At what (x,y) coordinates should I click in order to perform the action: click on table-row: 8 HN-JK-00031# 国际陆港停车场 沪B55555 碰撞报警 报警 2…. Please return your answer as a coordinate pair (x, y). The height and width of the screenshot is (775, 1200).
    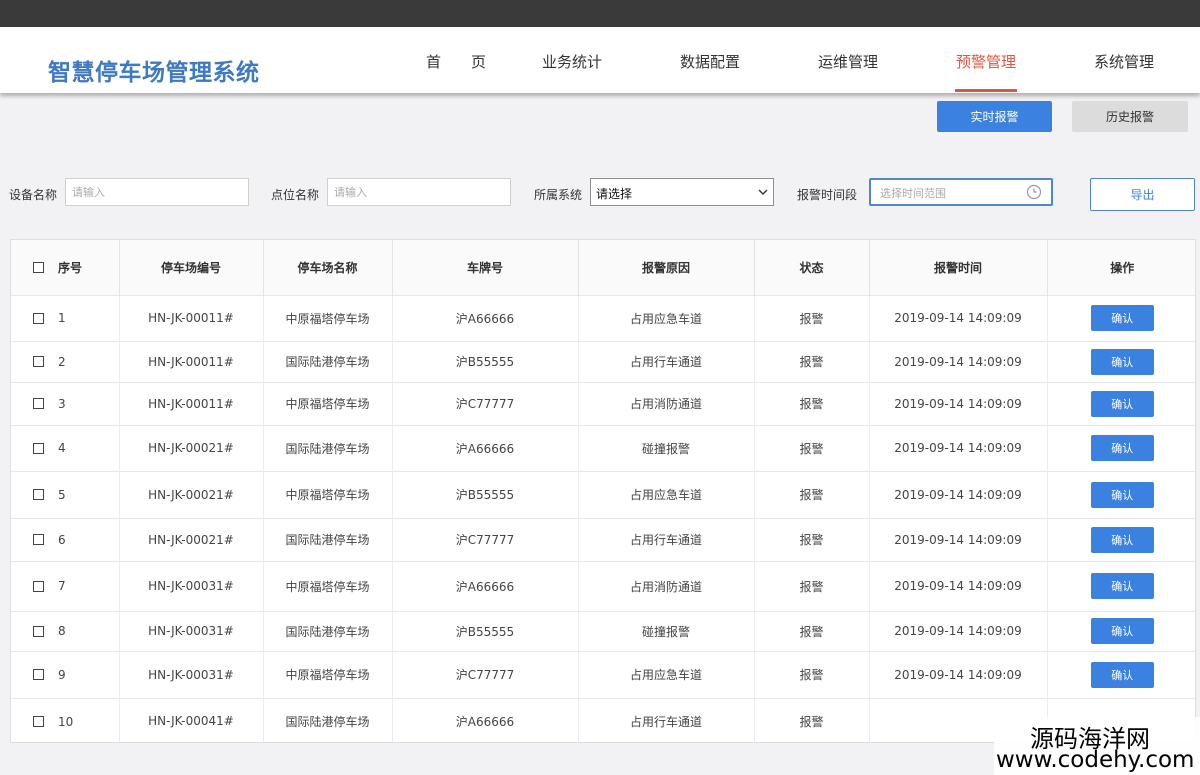
    Looking at the image, I should click on (603, 630).